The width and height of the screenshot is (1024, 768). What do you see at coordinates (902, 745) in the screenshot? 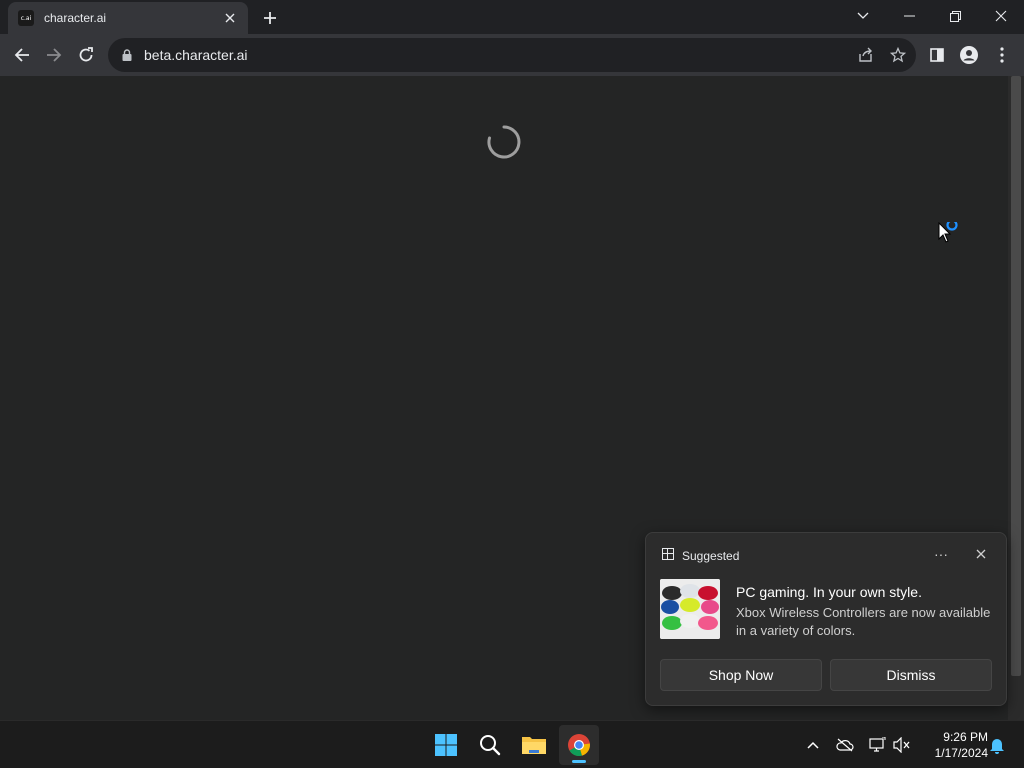
I see `volume-muted-icon` at bounding box center [902, 745].